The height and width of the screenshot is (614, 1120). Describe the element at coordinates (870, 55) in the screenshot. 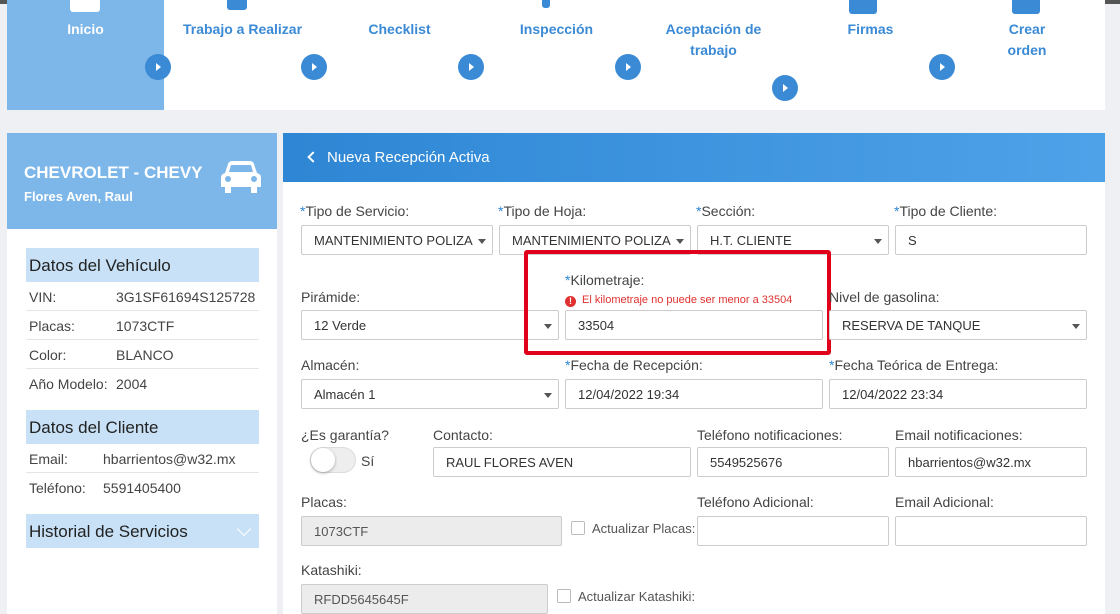

I see `step-firmas: Firmas` at that location.